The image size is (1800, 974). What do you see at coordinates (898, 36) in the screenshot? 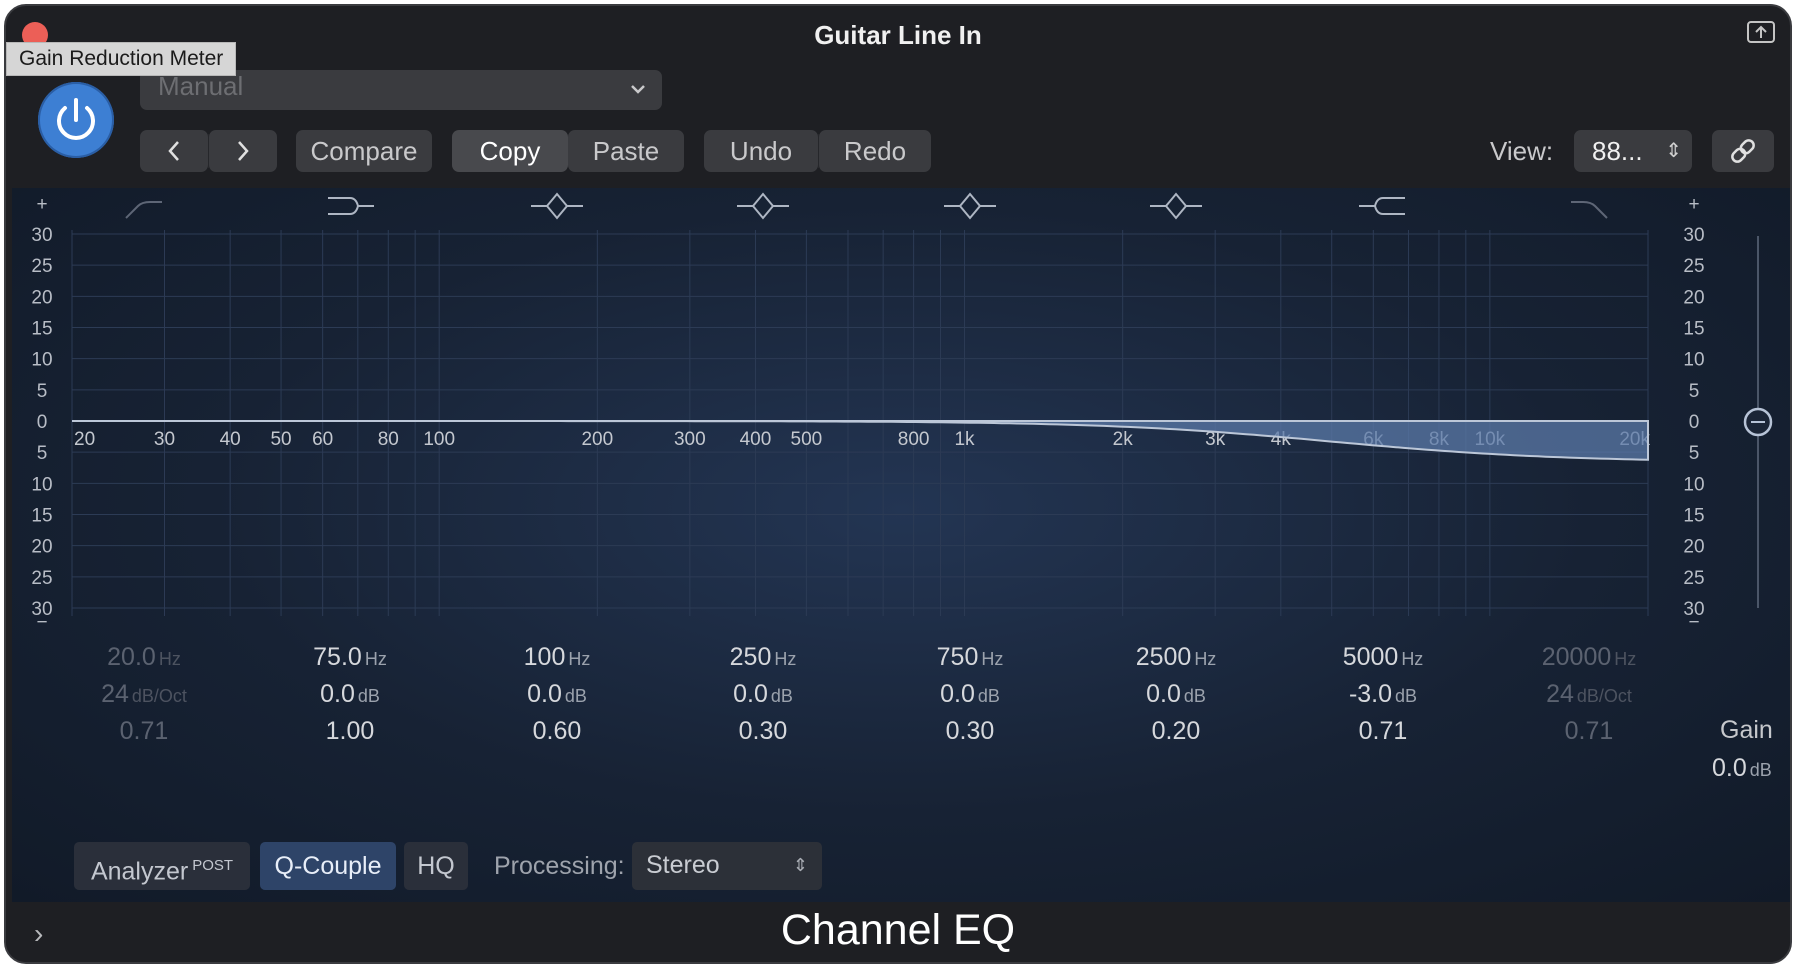
I see `title-bar: Guitar Line In` at bounding box center [898, 36].